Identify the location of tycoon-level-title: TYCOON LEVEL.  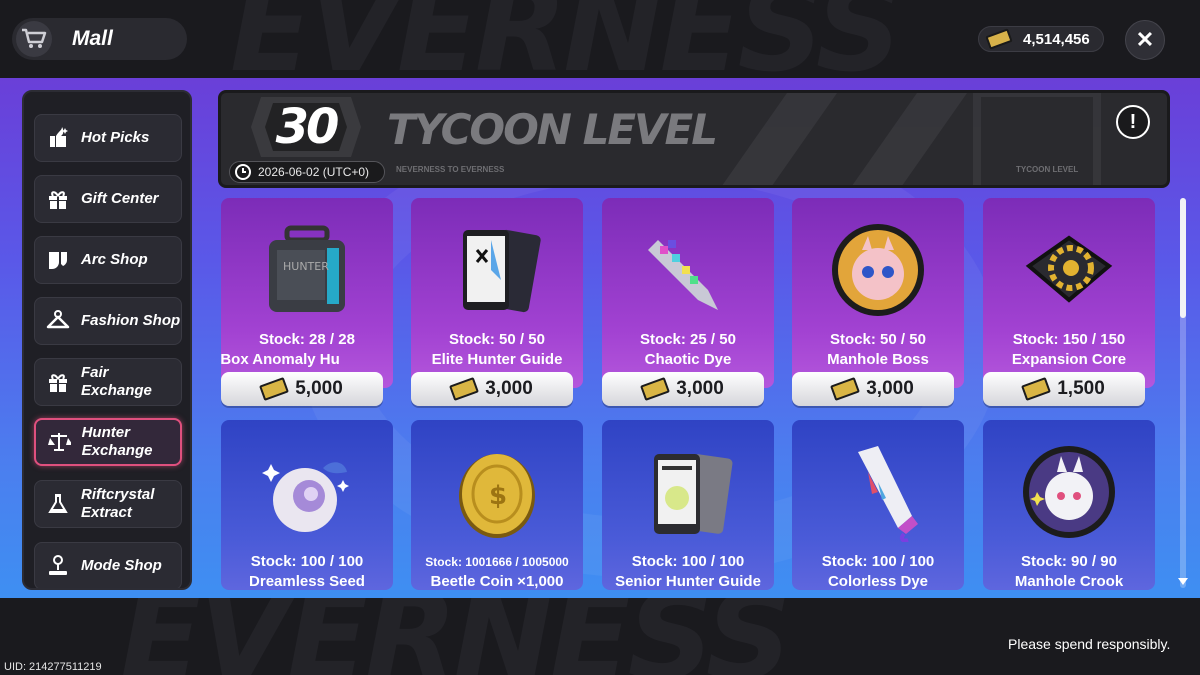
(552, 129).